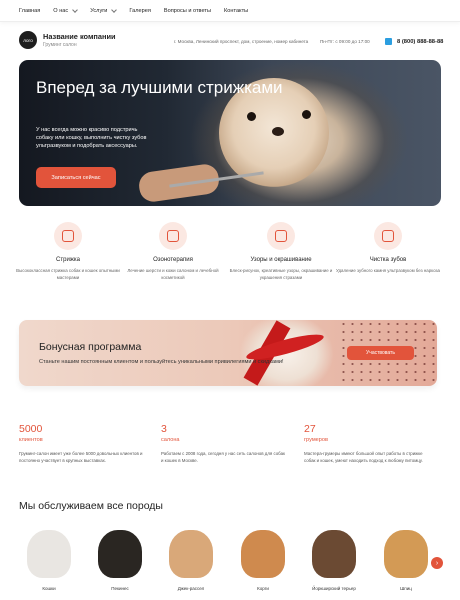 The height and width of the screenshot is (600, 460). What do you see at coordinates (91, 506) in the screenshot?
I see `breeds-title: Мы обслуживаем все породы` at bounding box center [91, 506].